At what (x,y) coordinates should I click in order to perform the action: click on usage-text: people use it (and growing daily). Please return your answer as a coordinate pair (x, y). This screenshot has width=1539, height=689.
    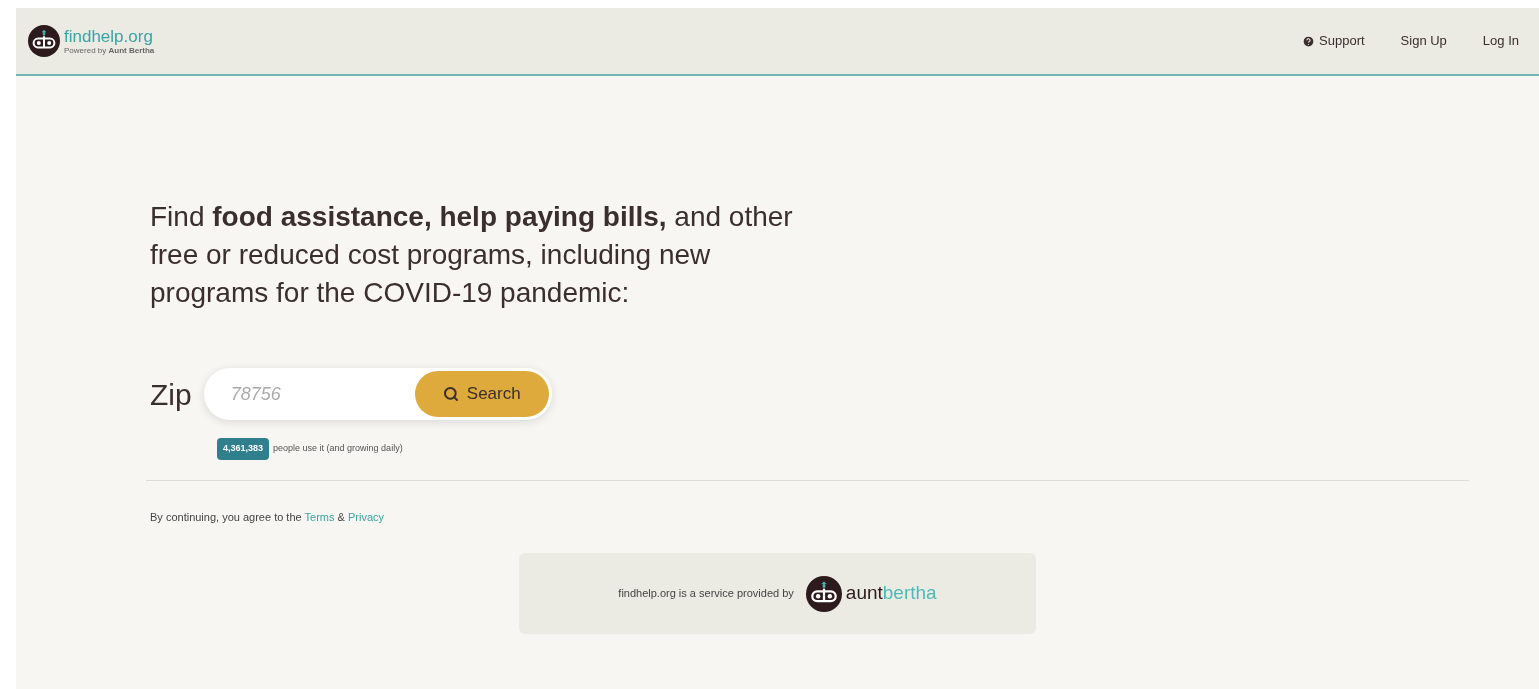
    Looking at the image, I should click on (338, 448).